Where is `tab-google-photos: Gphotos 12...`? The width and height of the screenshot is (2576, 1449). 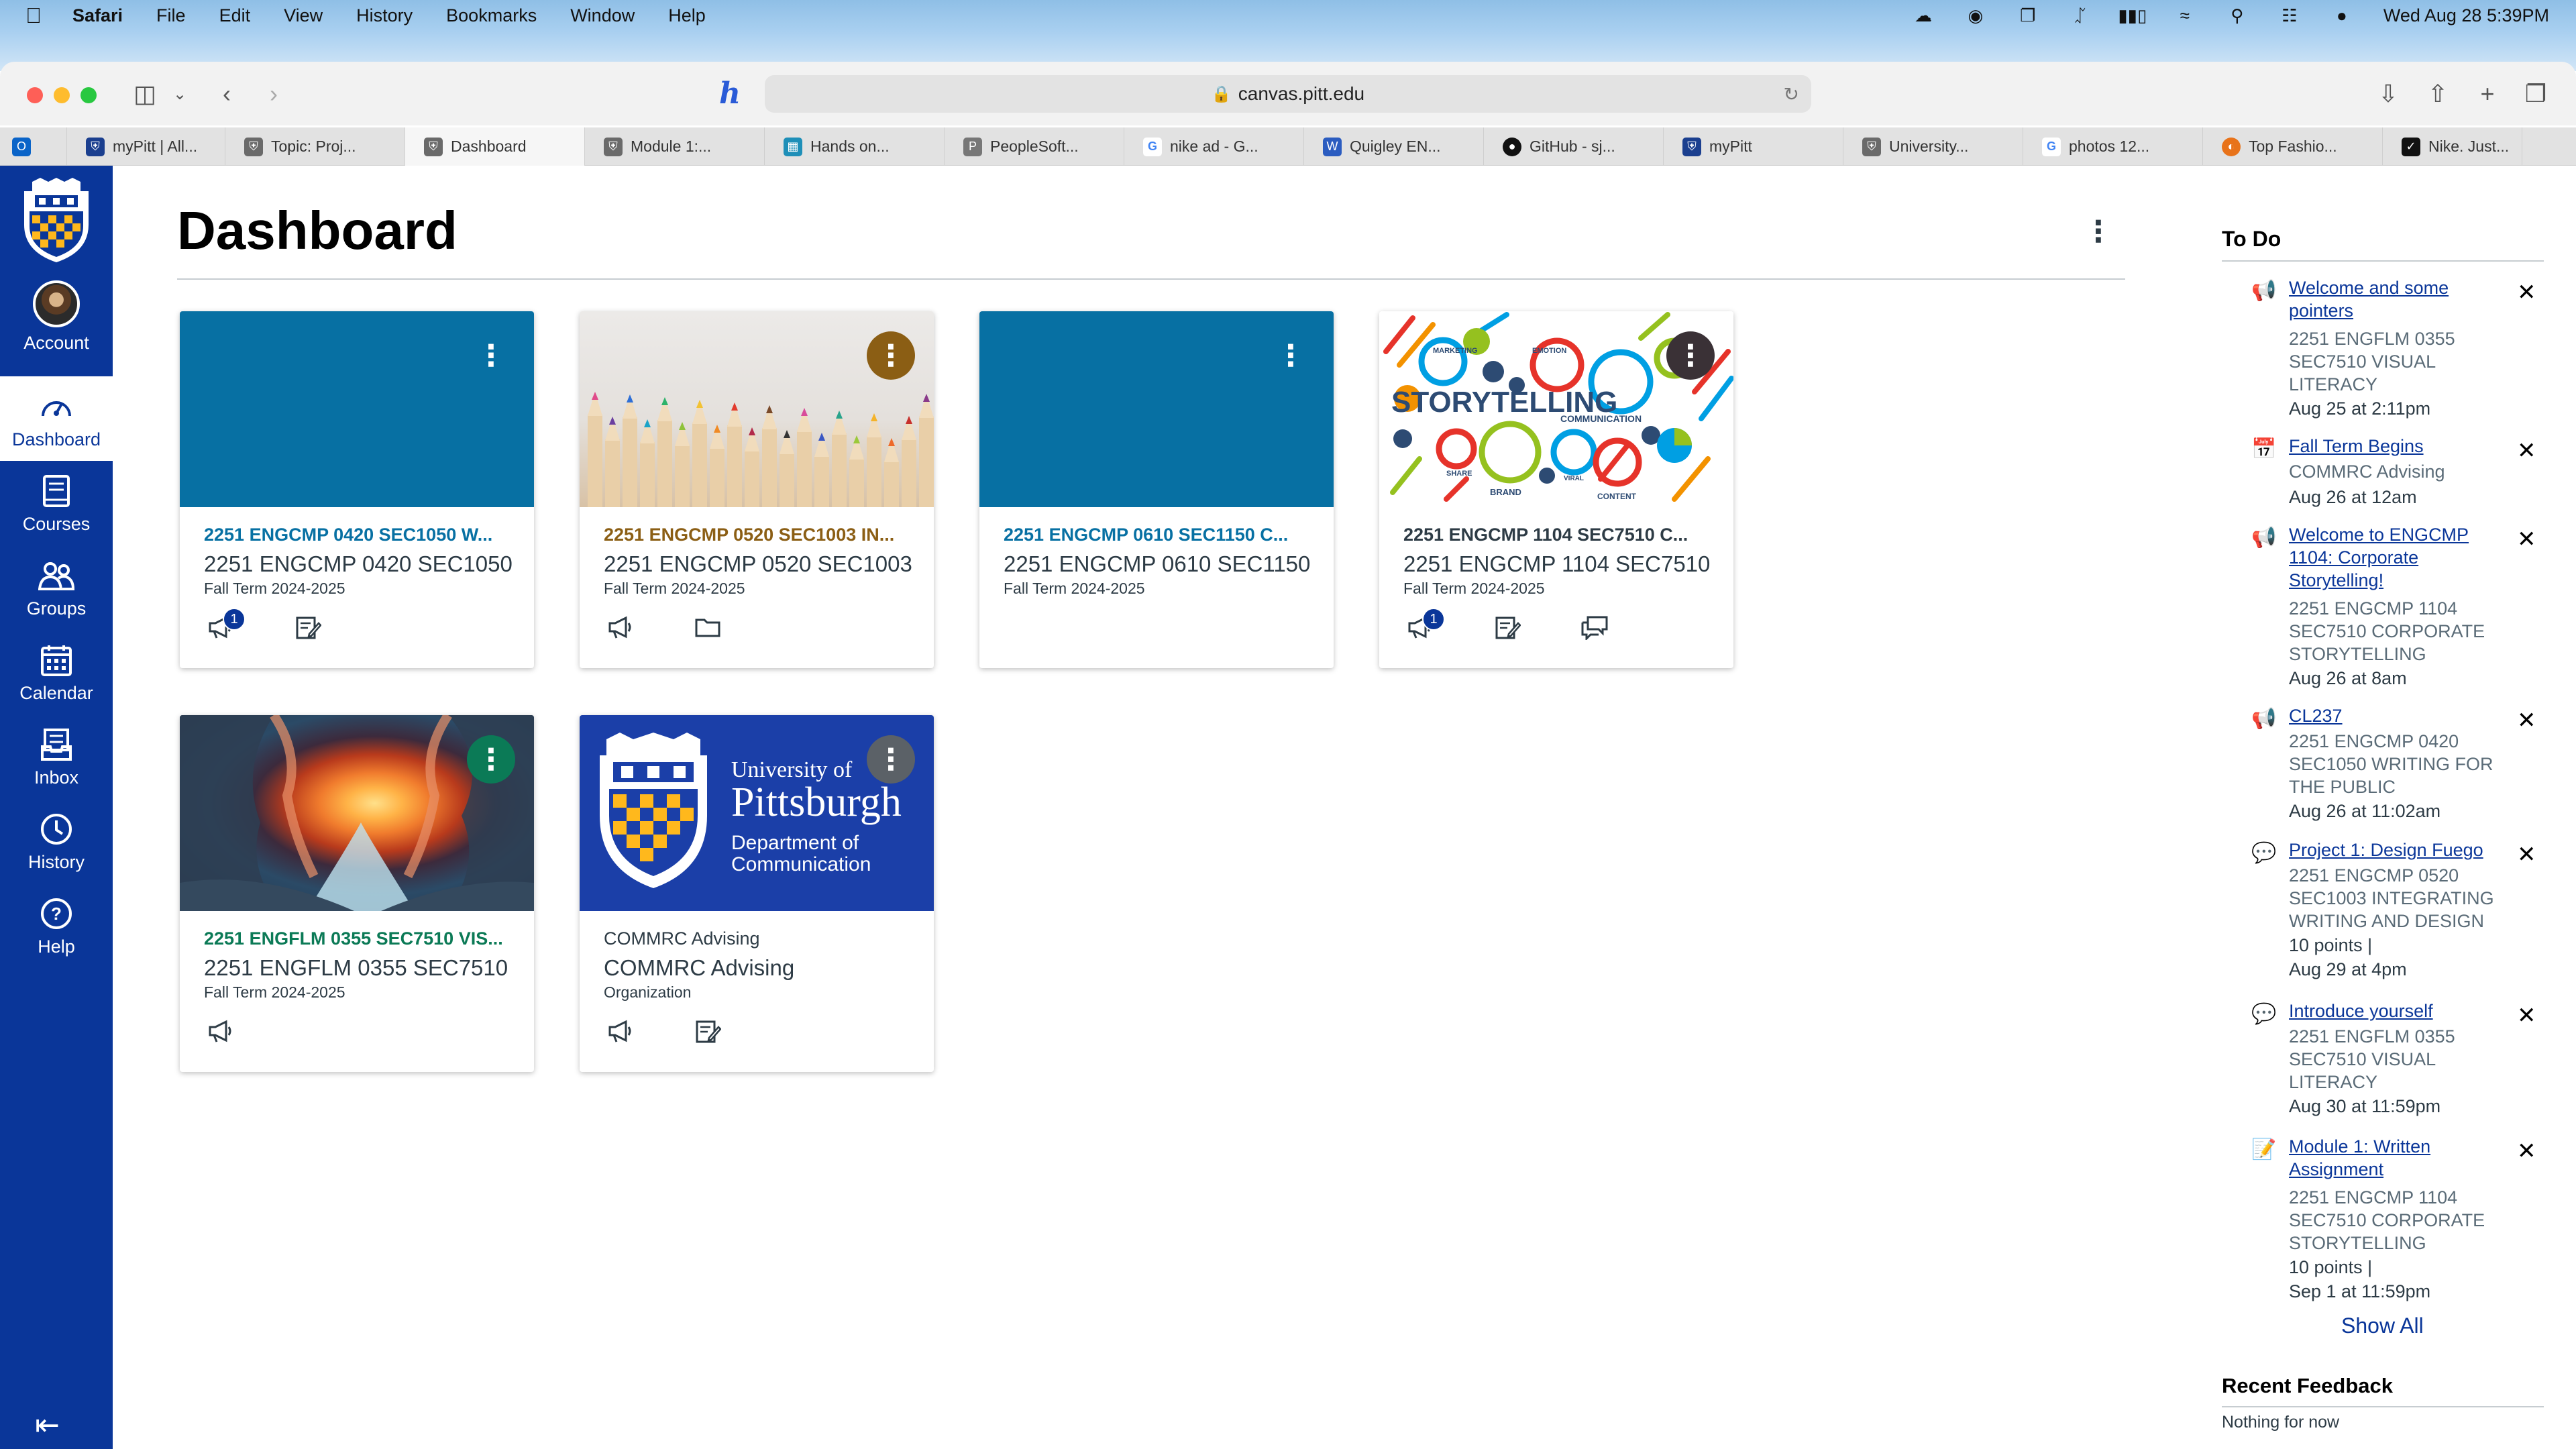
tab-google-photos: Gphotos 12... is located at coordinates (2113, 146).